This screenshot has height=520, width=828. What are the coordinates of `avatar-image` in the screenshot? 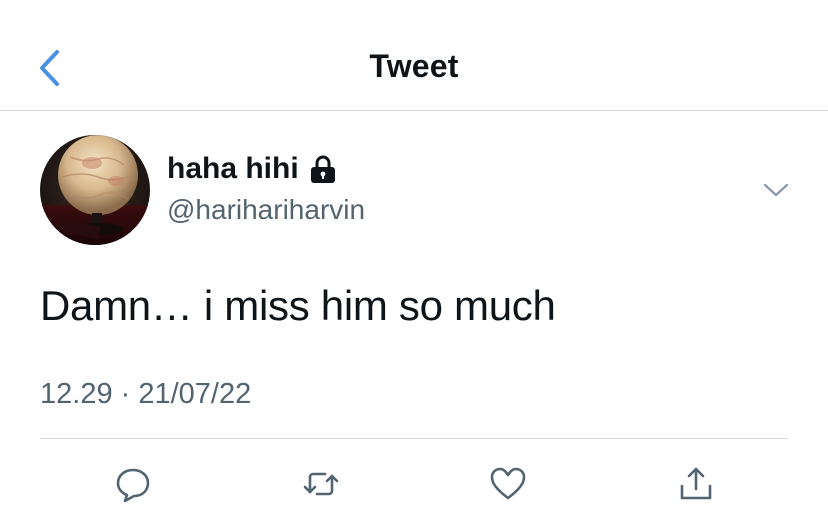 It's located at (95, 190).